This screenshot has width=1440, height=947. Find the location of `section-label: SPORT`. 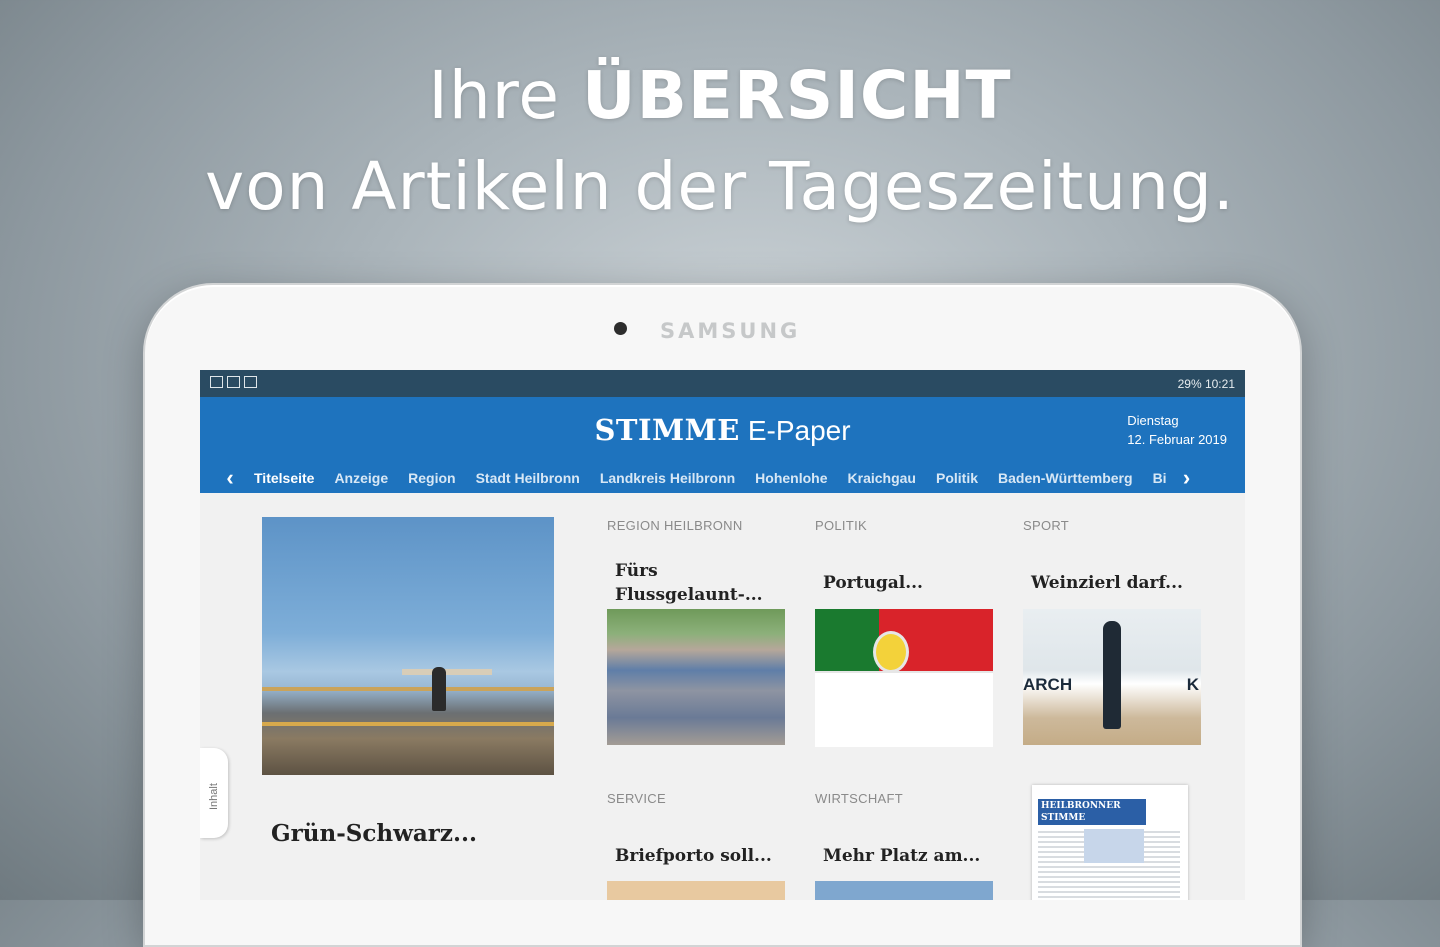

section-label: SPORT is located at coordinates (1046, 525).